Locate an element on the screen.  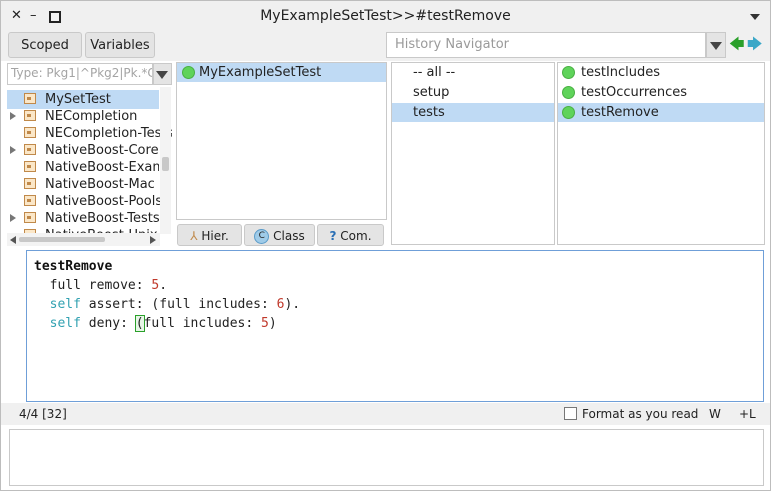
code-line-4: self deny: (full includes: 5) is located at coordinates (155, 323).